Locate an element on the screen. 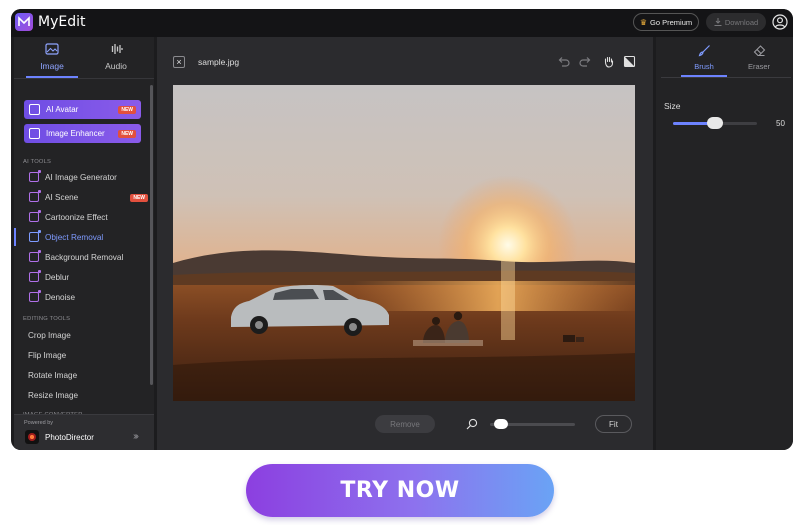 This screenshot has height=525, width=800. sidebar-item-label: Denoise is located at coordinates (60, 297).